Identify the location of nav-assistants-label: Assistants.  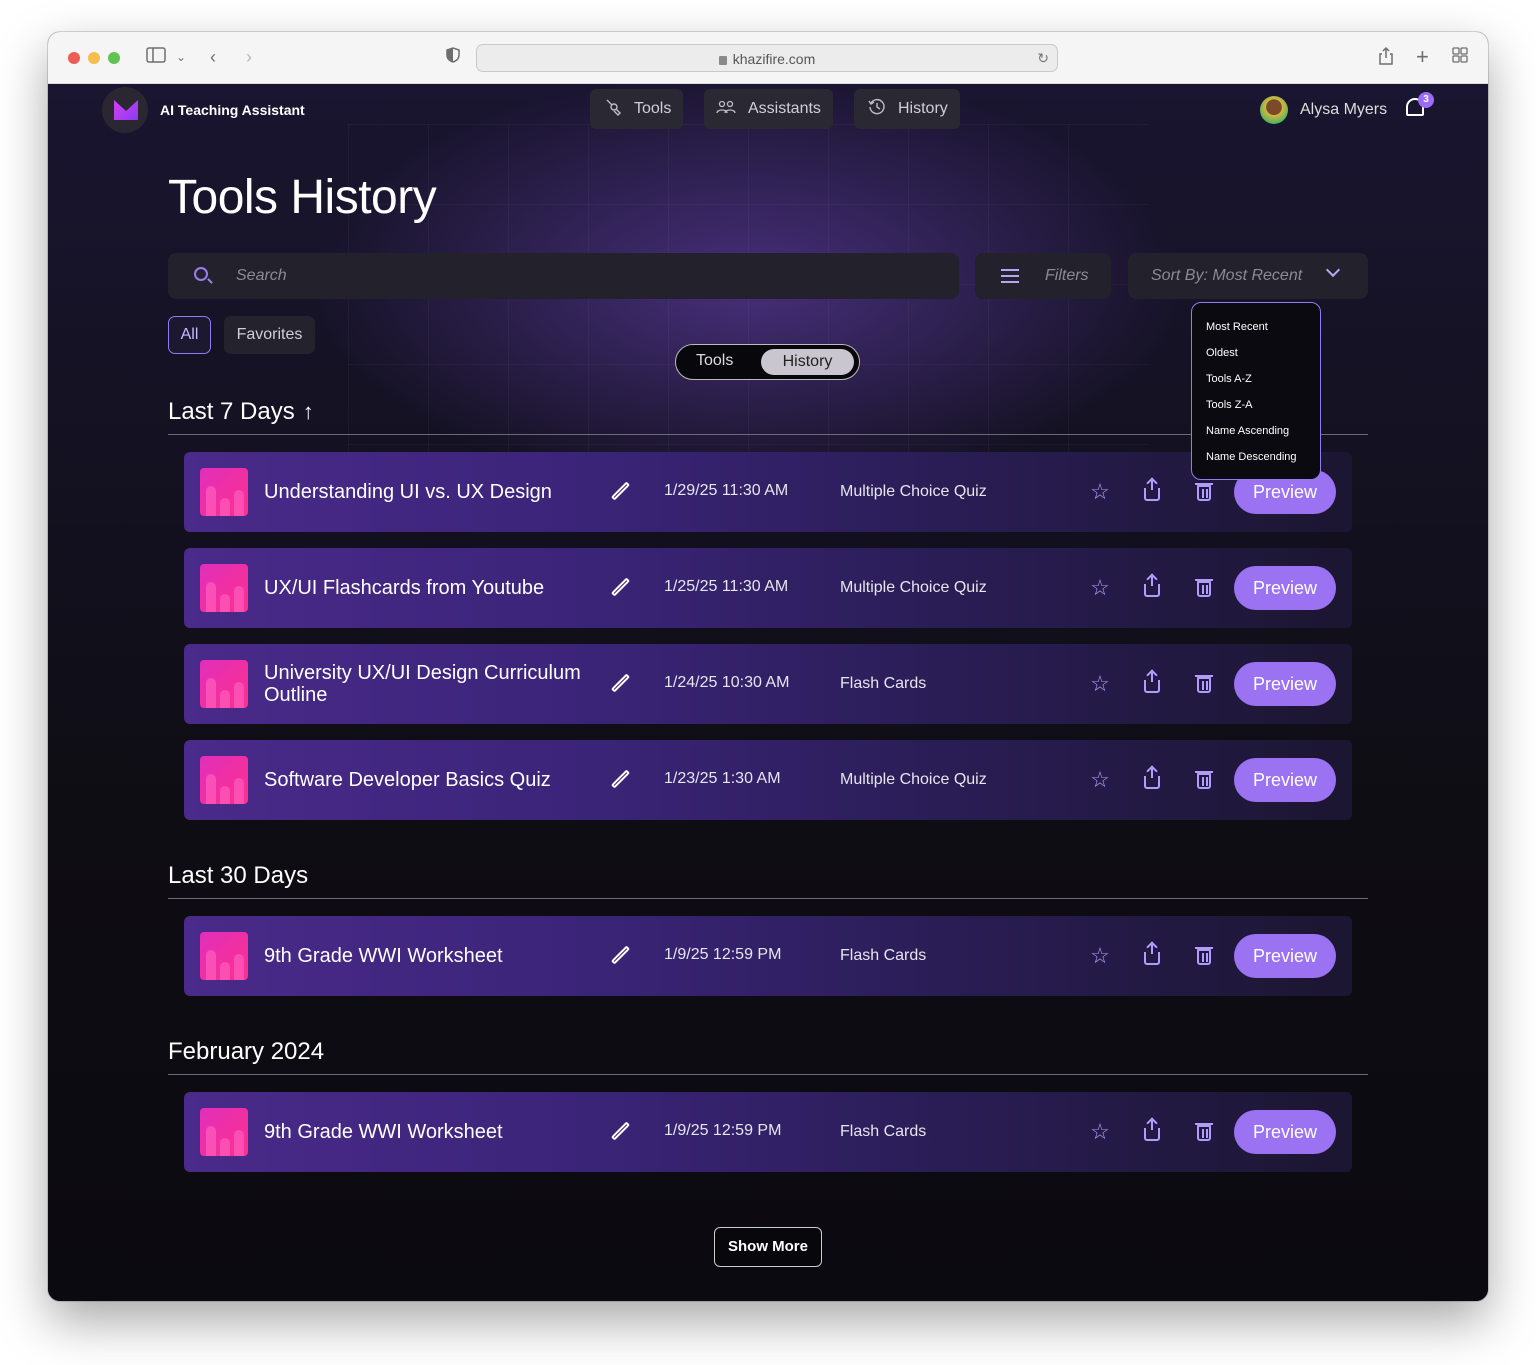
(784, 108).